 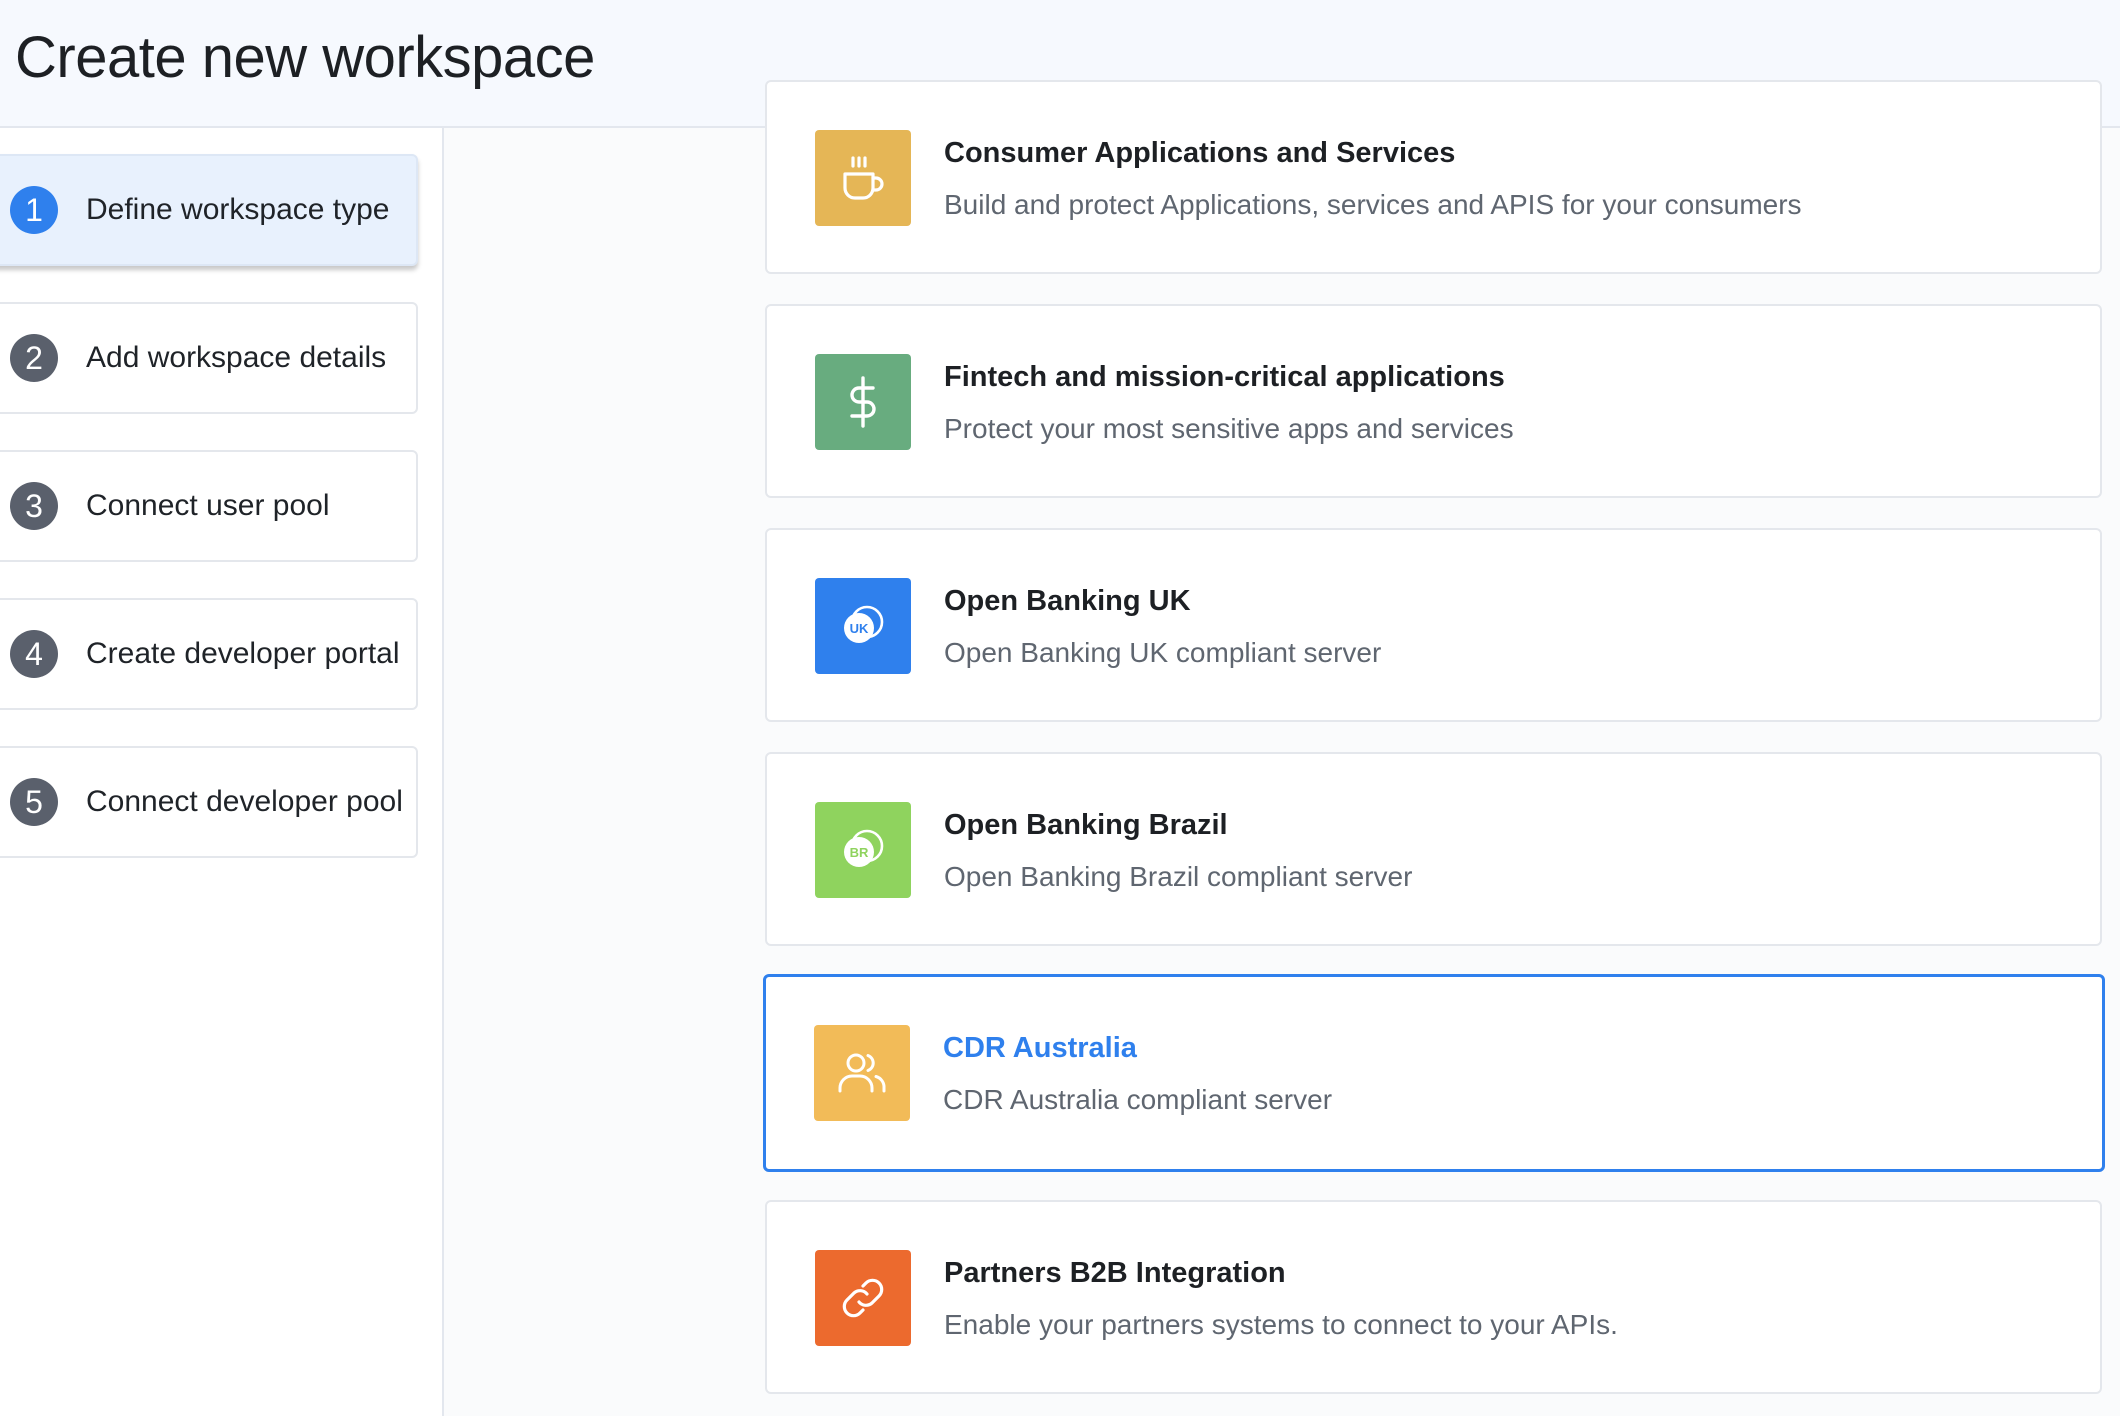 I want to click on card-description: CDR Australia compliant server, so click(x=1138, y=1099).